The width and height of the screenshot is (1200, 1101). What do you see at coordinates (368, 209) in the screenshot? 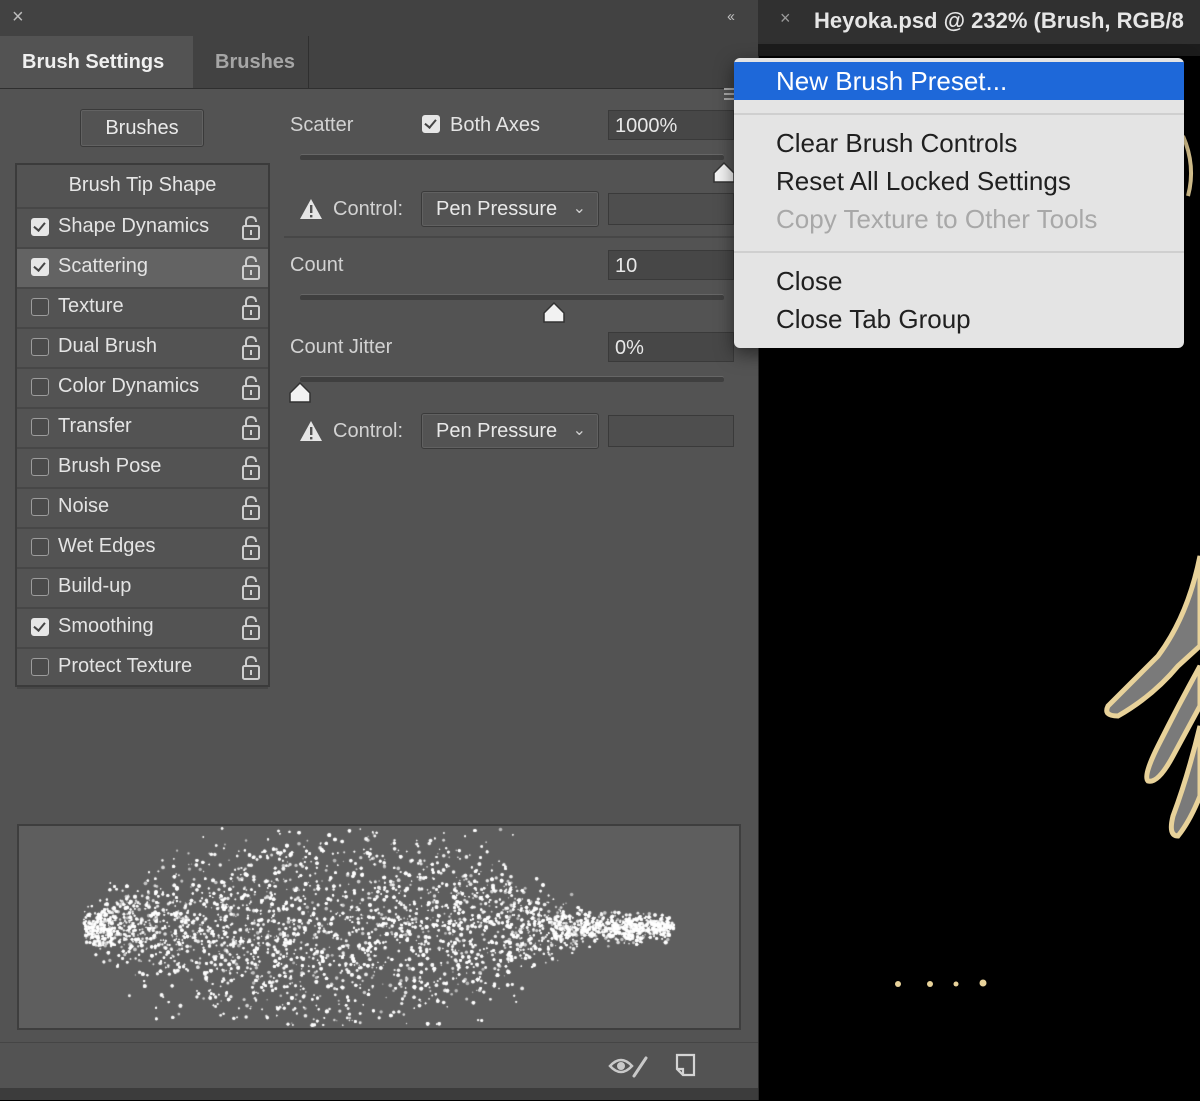
I see `scatter-control-label: Control:` at bounding box center [368, 209].